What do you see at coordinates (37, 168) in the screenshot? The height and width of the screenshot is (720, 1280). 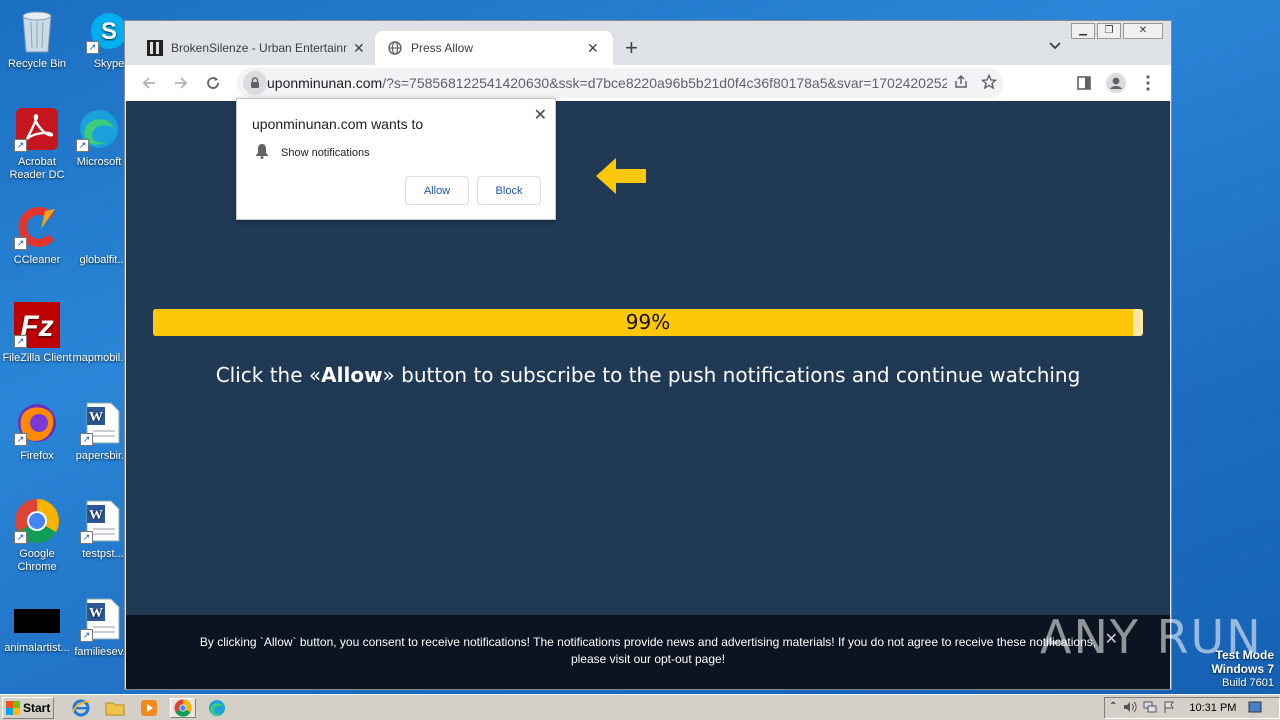 I see `desktop-icon-label: Acrobat Reader DC` at bounding box center [37, 168].